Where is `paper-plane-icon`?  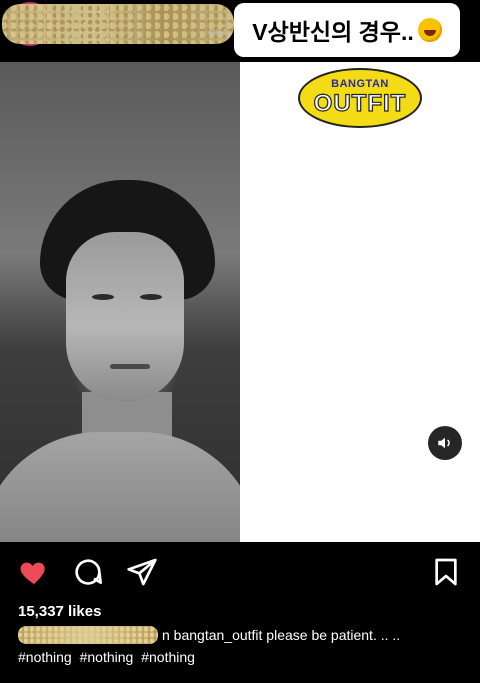
paper-plane-icon is located at coordinates (142, 572).